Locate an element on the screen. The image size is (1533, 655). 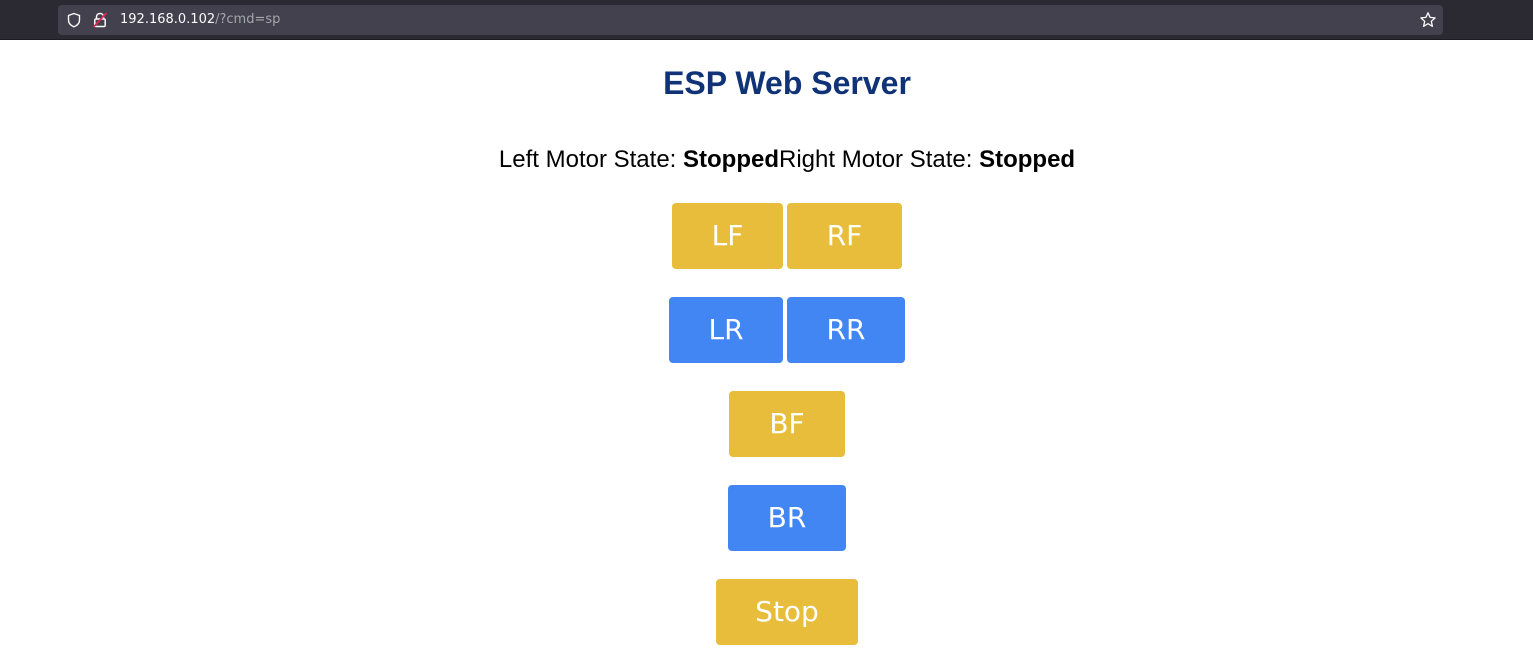
url-text: 192.168.0.102/?cmd=sp is located at coordinates (200, 20).